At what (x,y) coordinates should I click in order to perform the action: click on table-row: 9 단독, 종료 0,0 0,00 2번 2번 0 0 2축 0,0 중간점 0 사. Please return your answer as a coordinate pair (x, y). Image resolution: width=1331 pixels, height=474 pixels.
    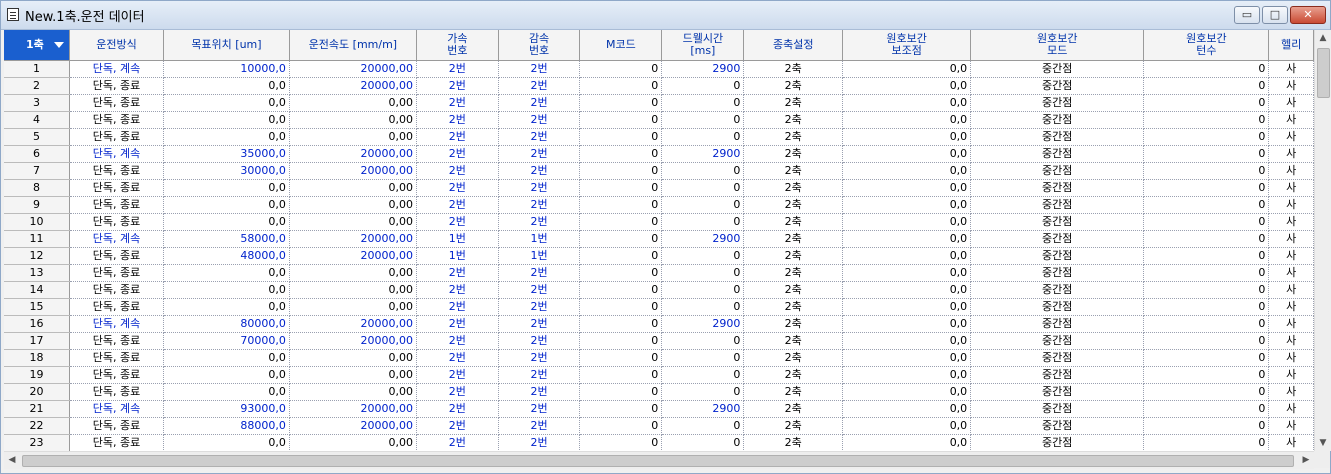
    Looking at the image, I should click on (659, 205).